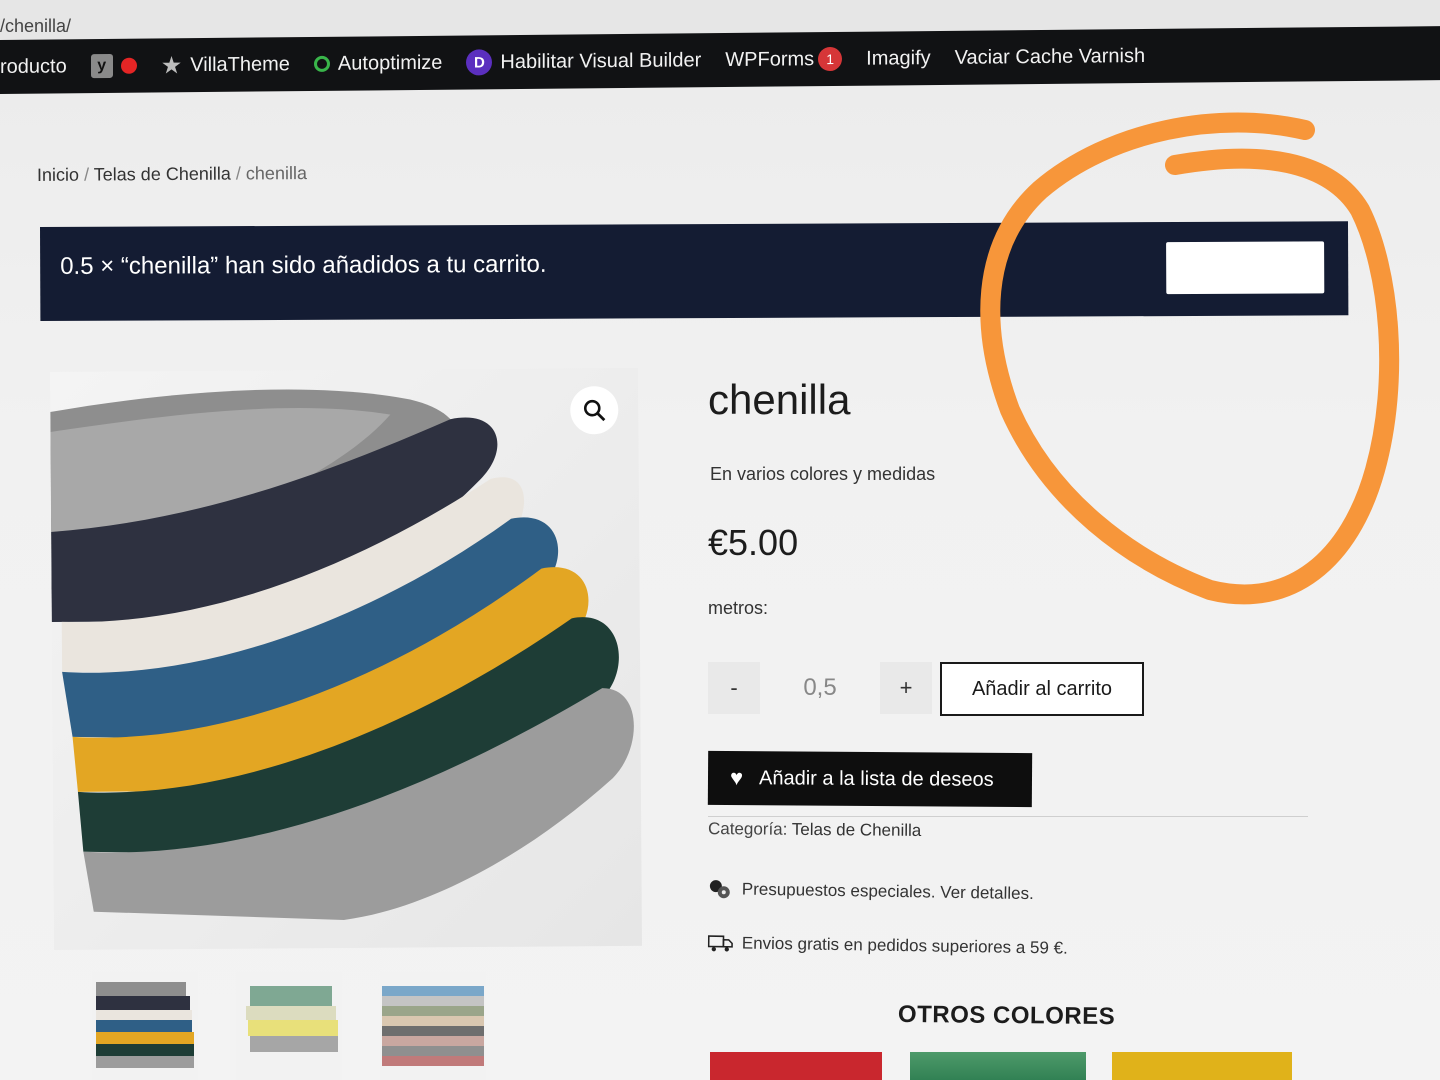 This screenshot has height=1080, width=1440. What do you see at coordinates (321, 63) in the screenshot?
I see `autoptimize-status-icon` at bounding box center [321, 63].